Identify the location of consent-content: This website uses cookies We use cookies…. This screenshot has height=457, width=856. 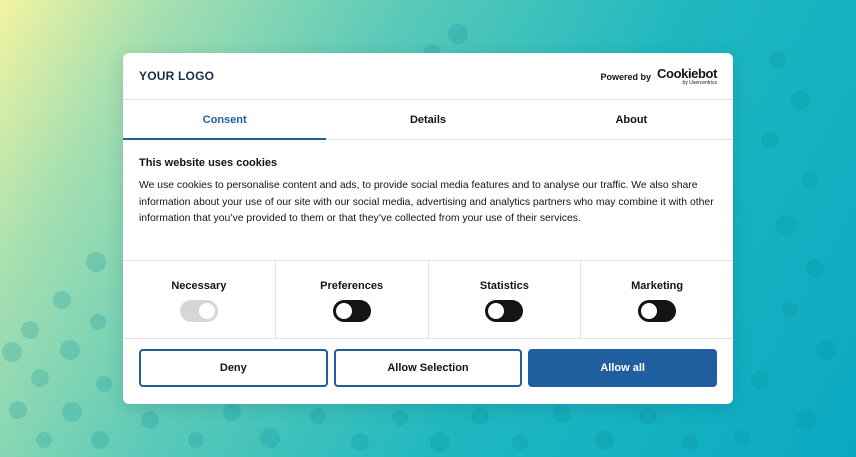
(429, 192).